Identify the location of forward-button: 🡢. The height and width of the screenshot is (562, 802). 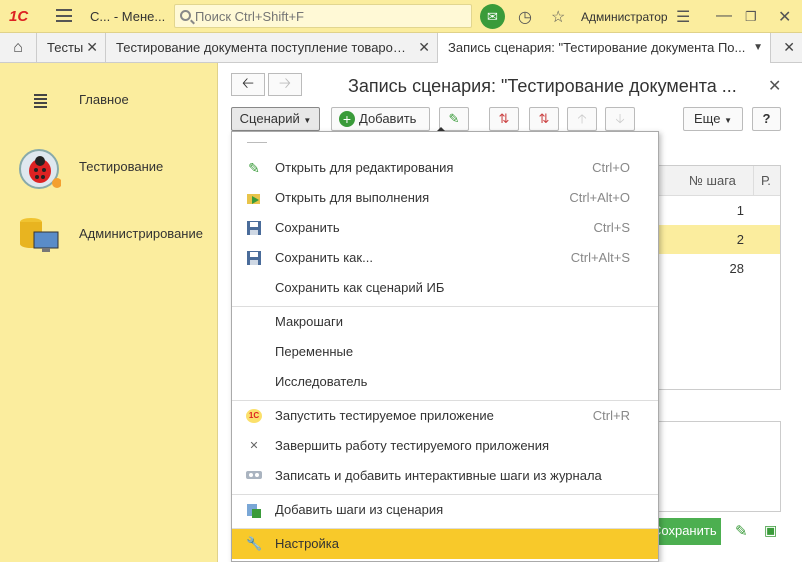
(285, 84).